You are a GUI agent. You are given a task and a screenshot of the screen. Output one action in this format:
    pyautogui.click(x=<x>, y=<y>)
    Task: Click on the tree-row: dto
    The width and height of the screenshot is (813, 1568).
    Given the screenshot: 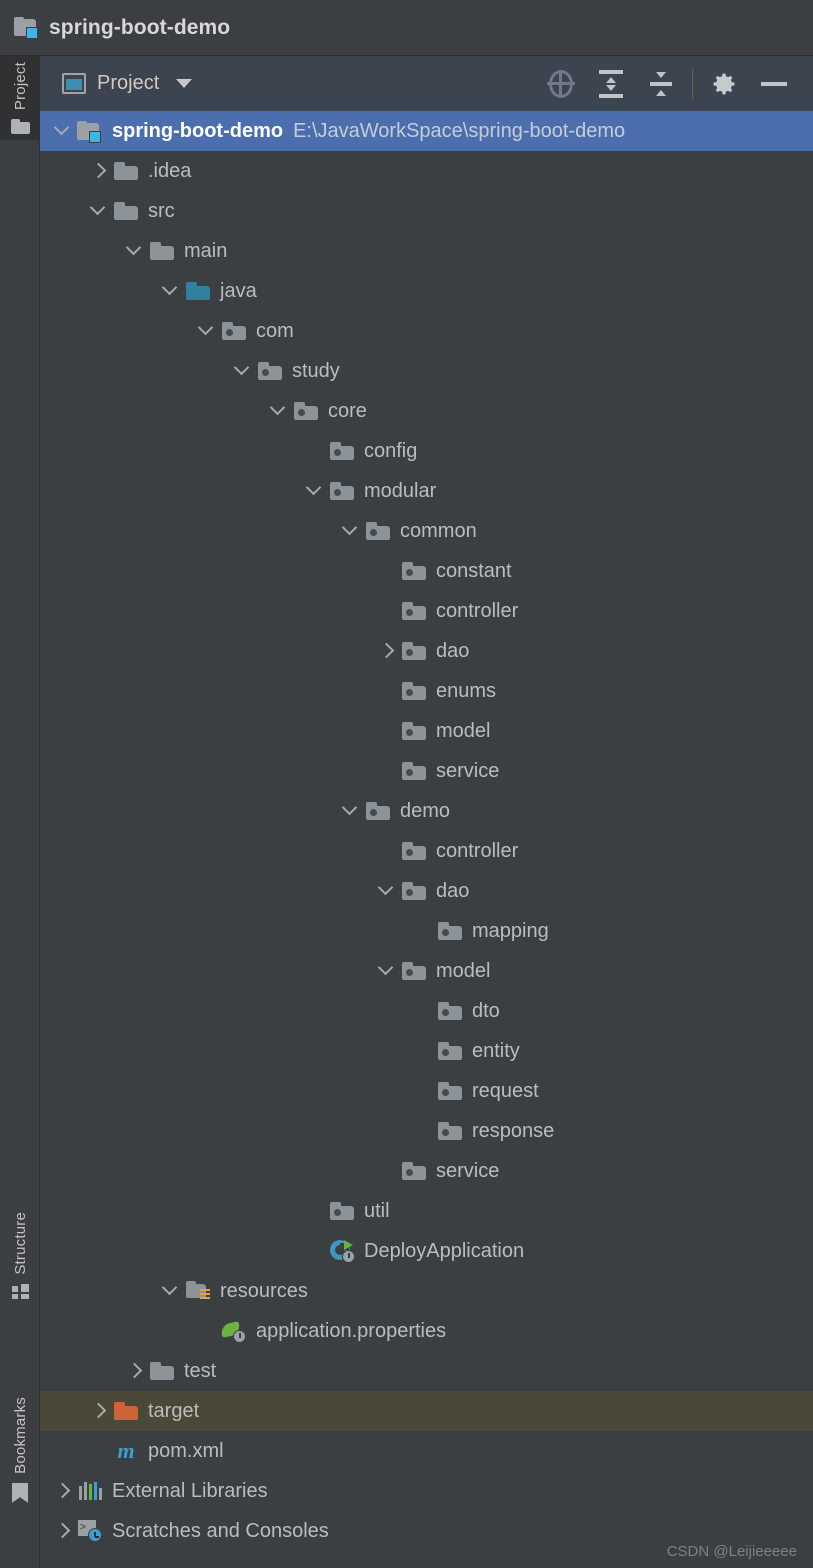 What is the action you would take?
    pyautogui.click(x=426, y=1011)
    